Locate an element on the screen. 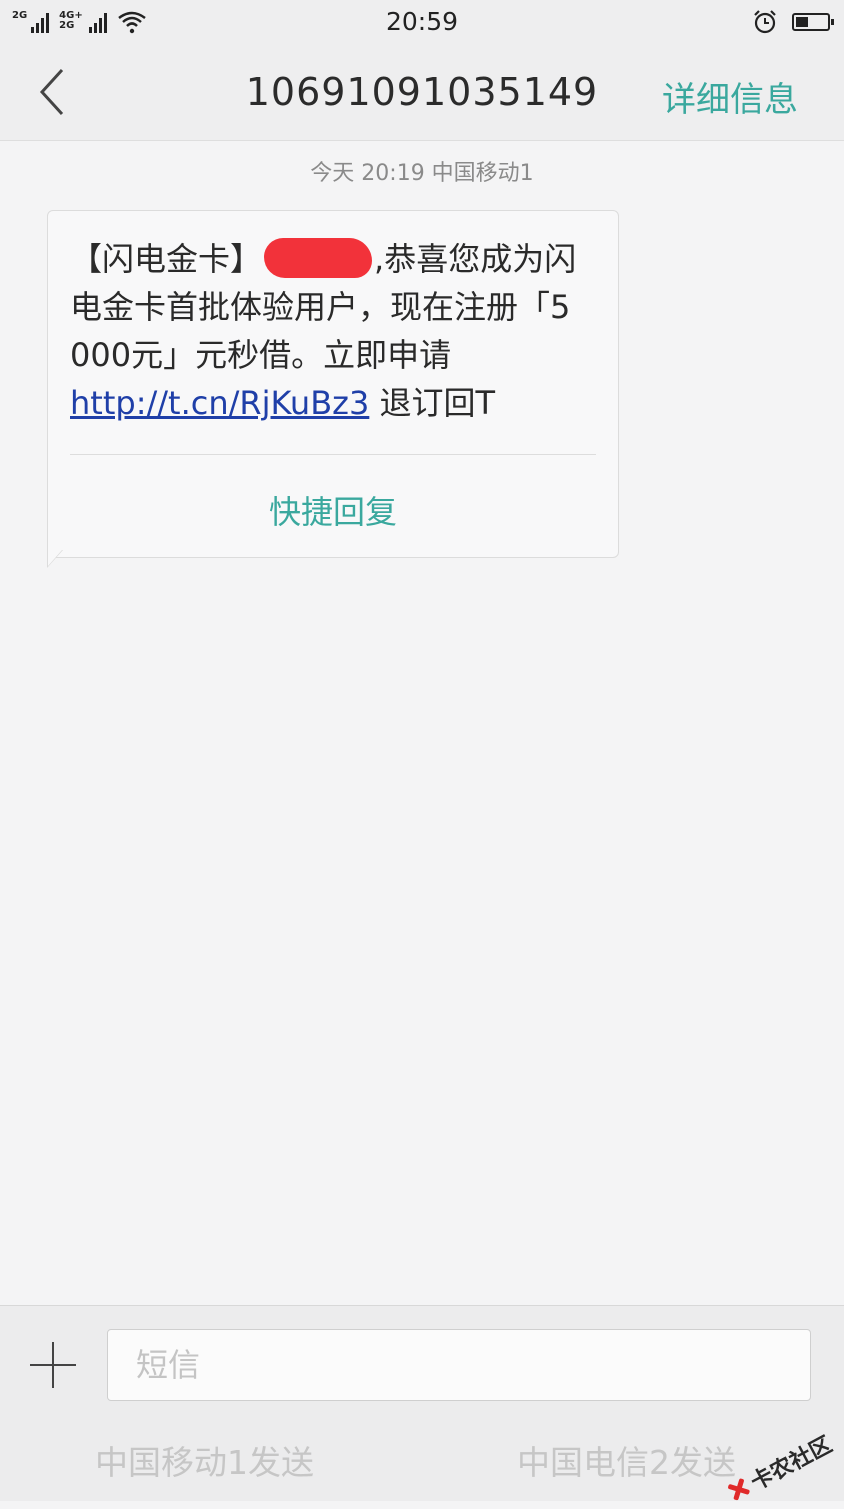 The width and height of the screenshot is (844, 1509). send-sim2-button: 中国电信2发送 is located at coordinates (626, 1460).